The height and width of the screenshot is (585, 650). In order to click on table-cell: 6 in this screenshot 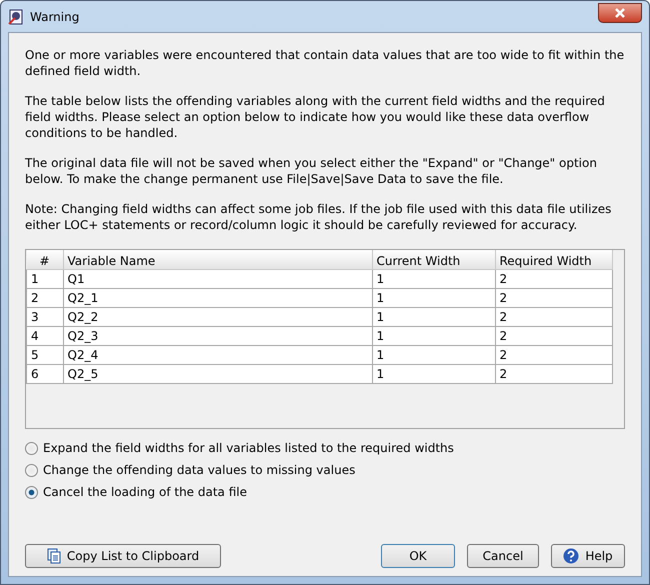, I will do `click(44, 374)`.